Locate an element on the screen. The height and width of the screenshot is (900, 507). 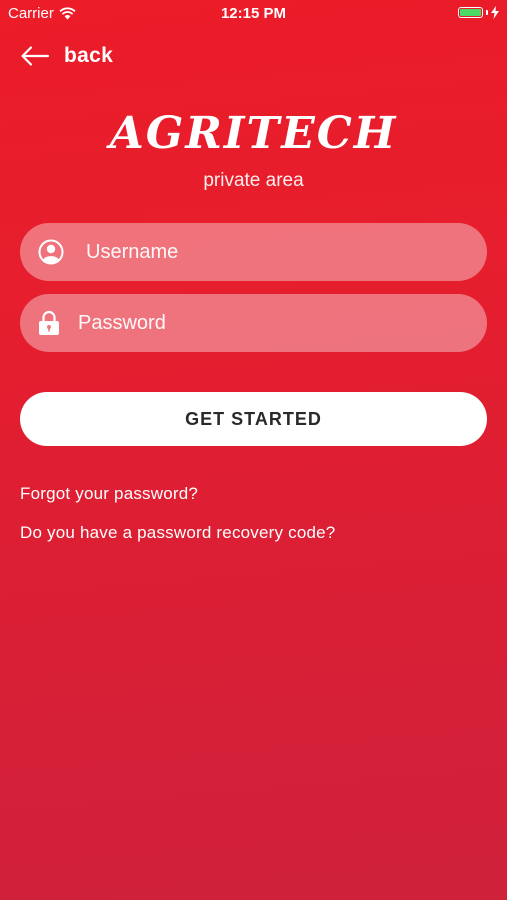
password-field is located at coordinates (253, 323).